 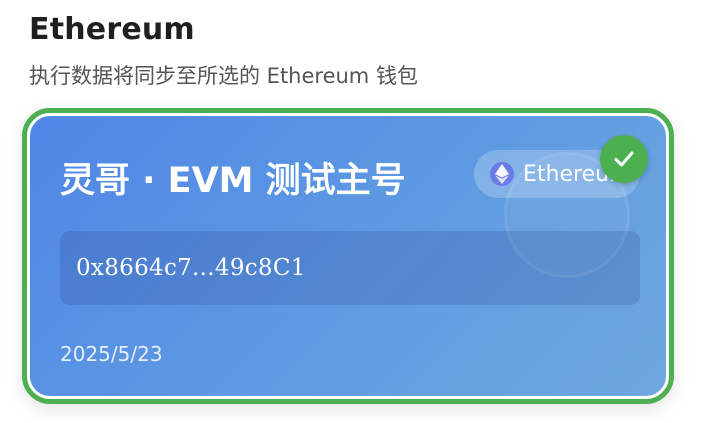 I want to click on wallet-name: 灵哥 · EVM 测试主号, so click(x=233, y=181).